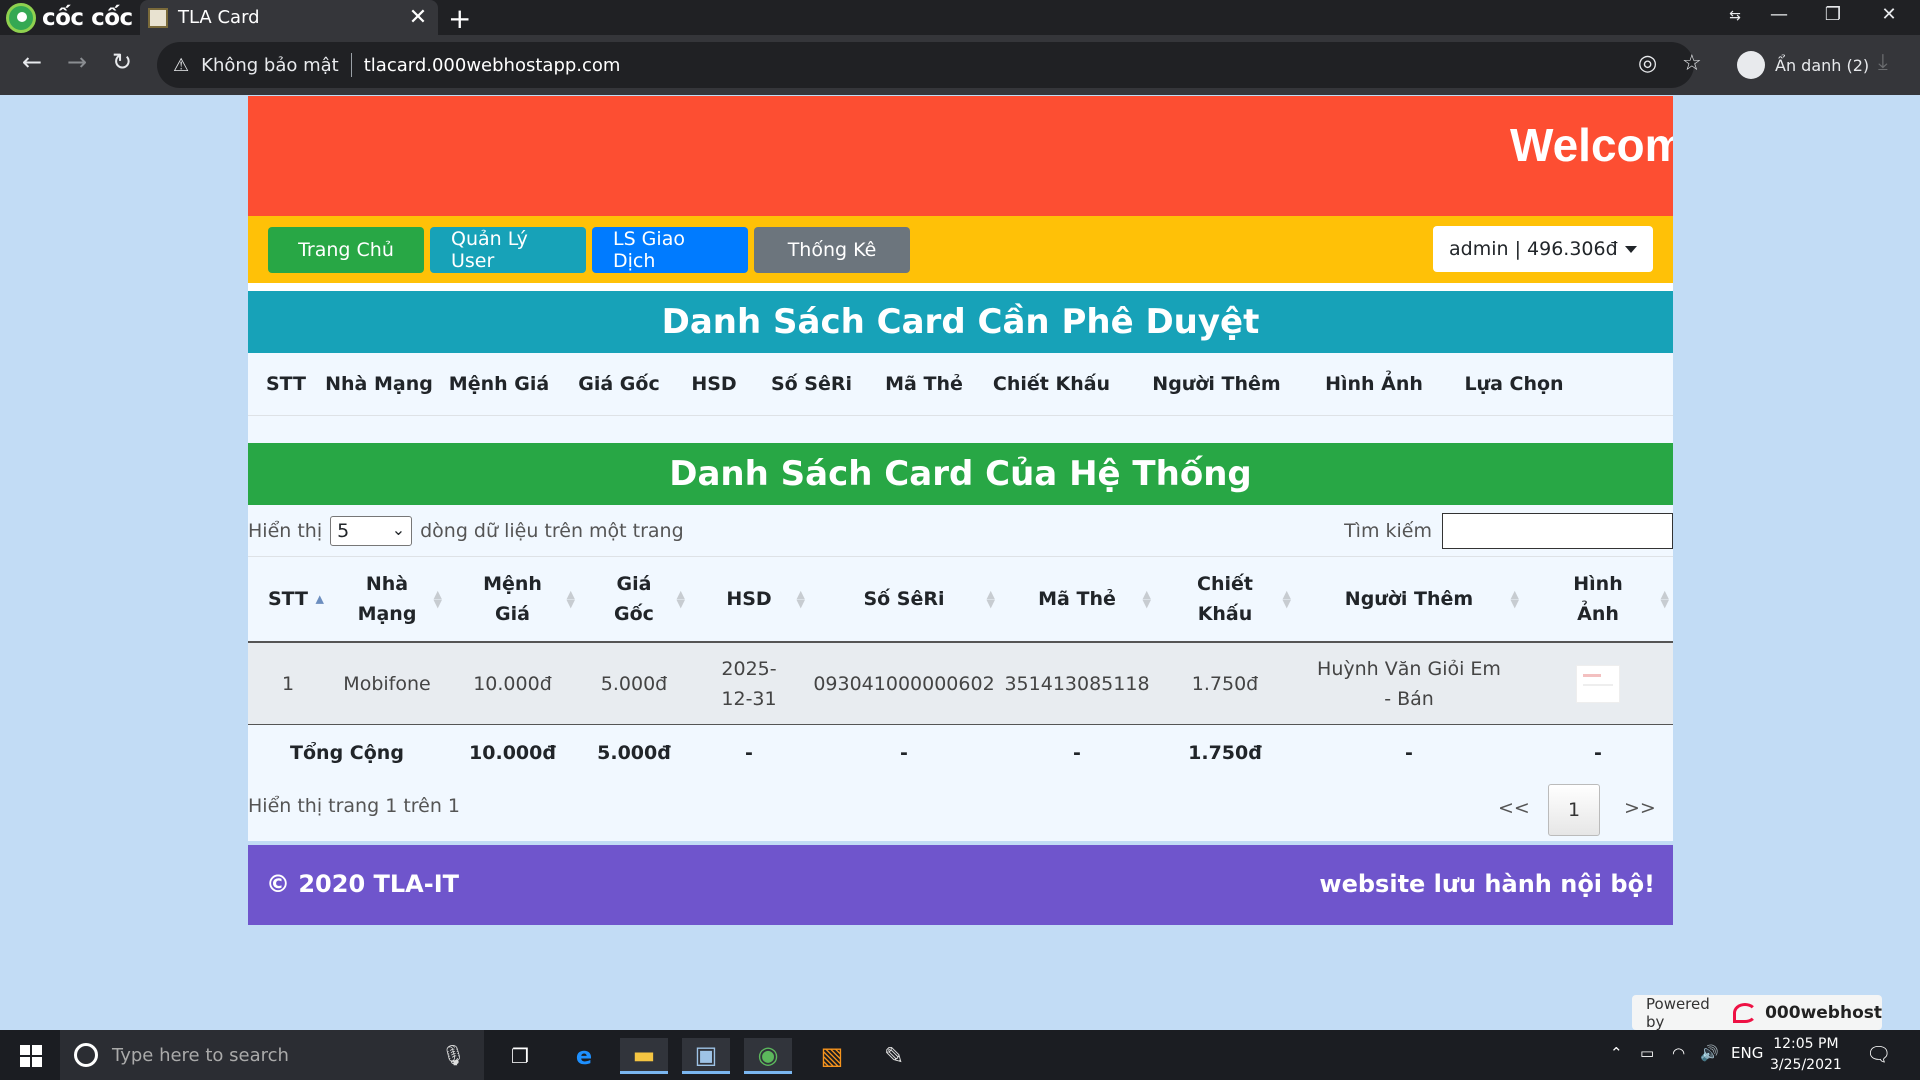 The image size is (1920, 1080). What do you see at coordinates (960, 474) in the screenshot?
I see `system-cards-title: Danh Sách Card Của Hệ Thống` at bounding box center [960, 474].